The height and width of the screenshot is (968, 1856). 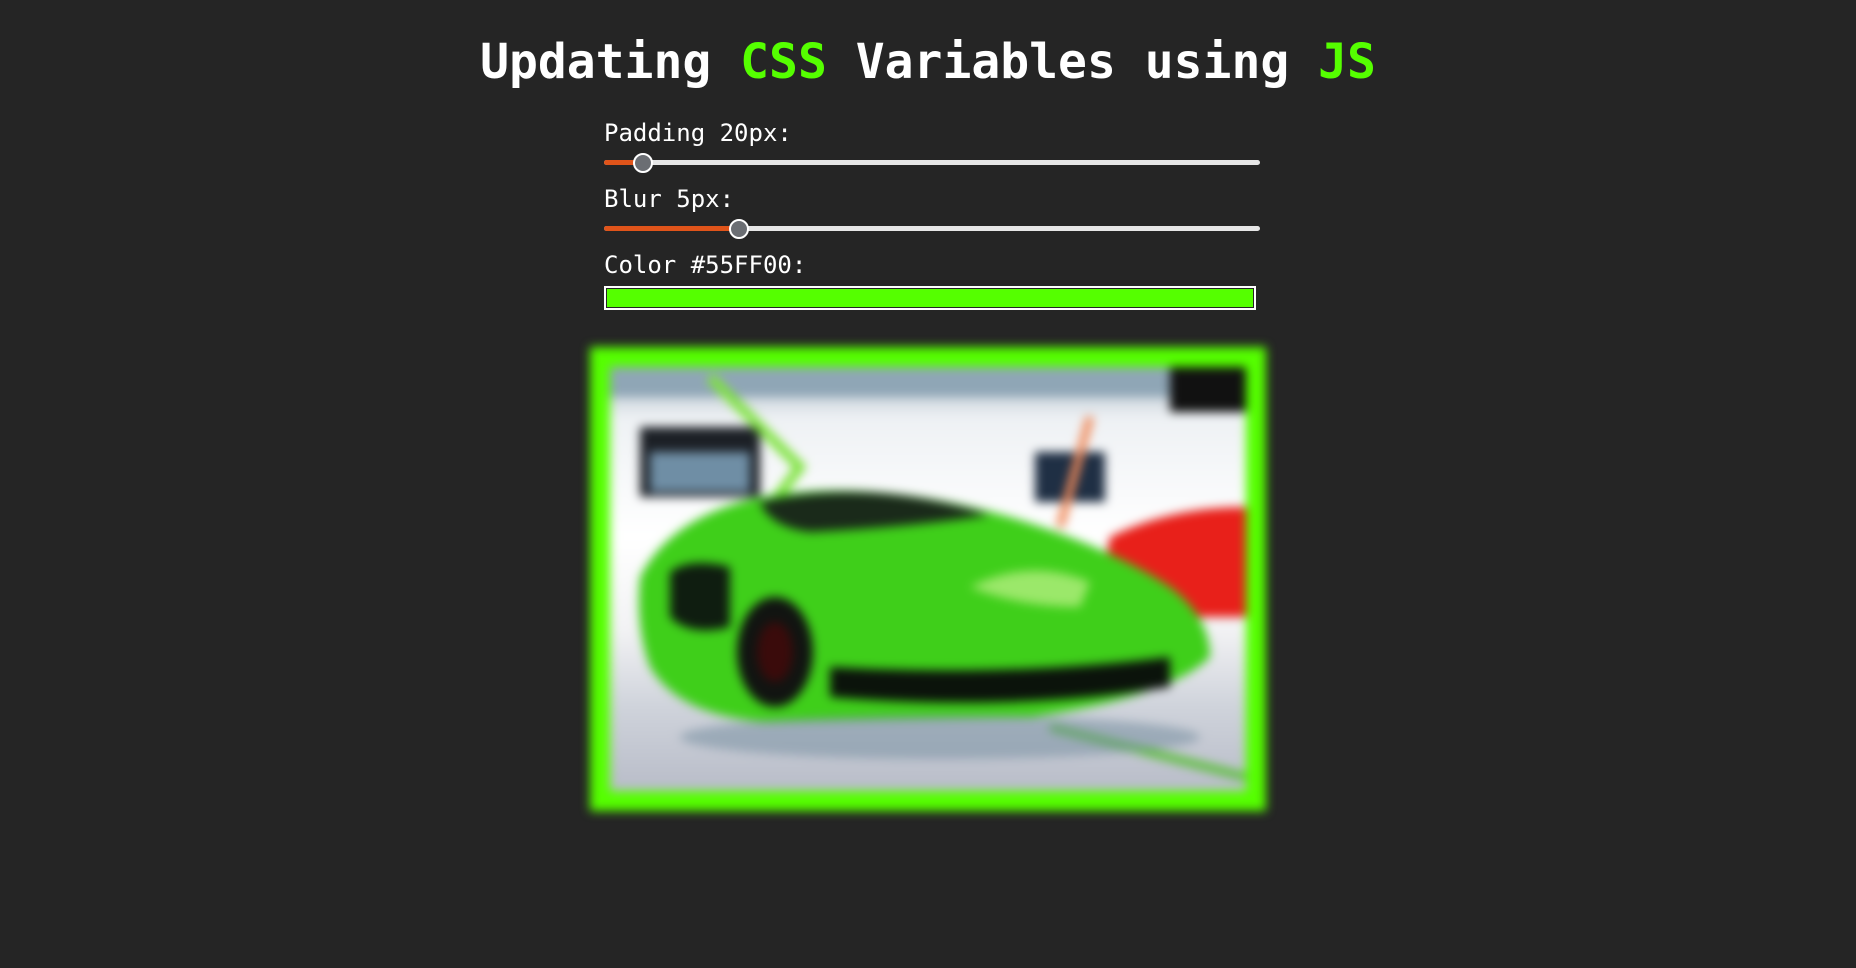 I want to click on green-car-intake, so click(x=700, y=597).